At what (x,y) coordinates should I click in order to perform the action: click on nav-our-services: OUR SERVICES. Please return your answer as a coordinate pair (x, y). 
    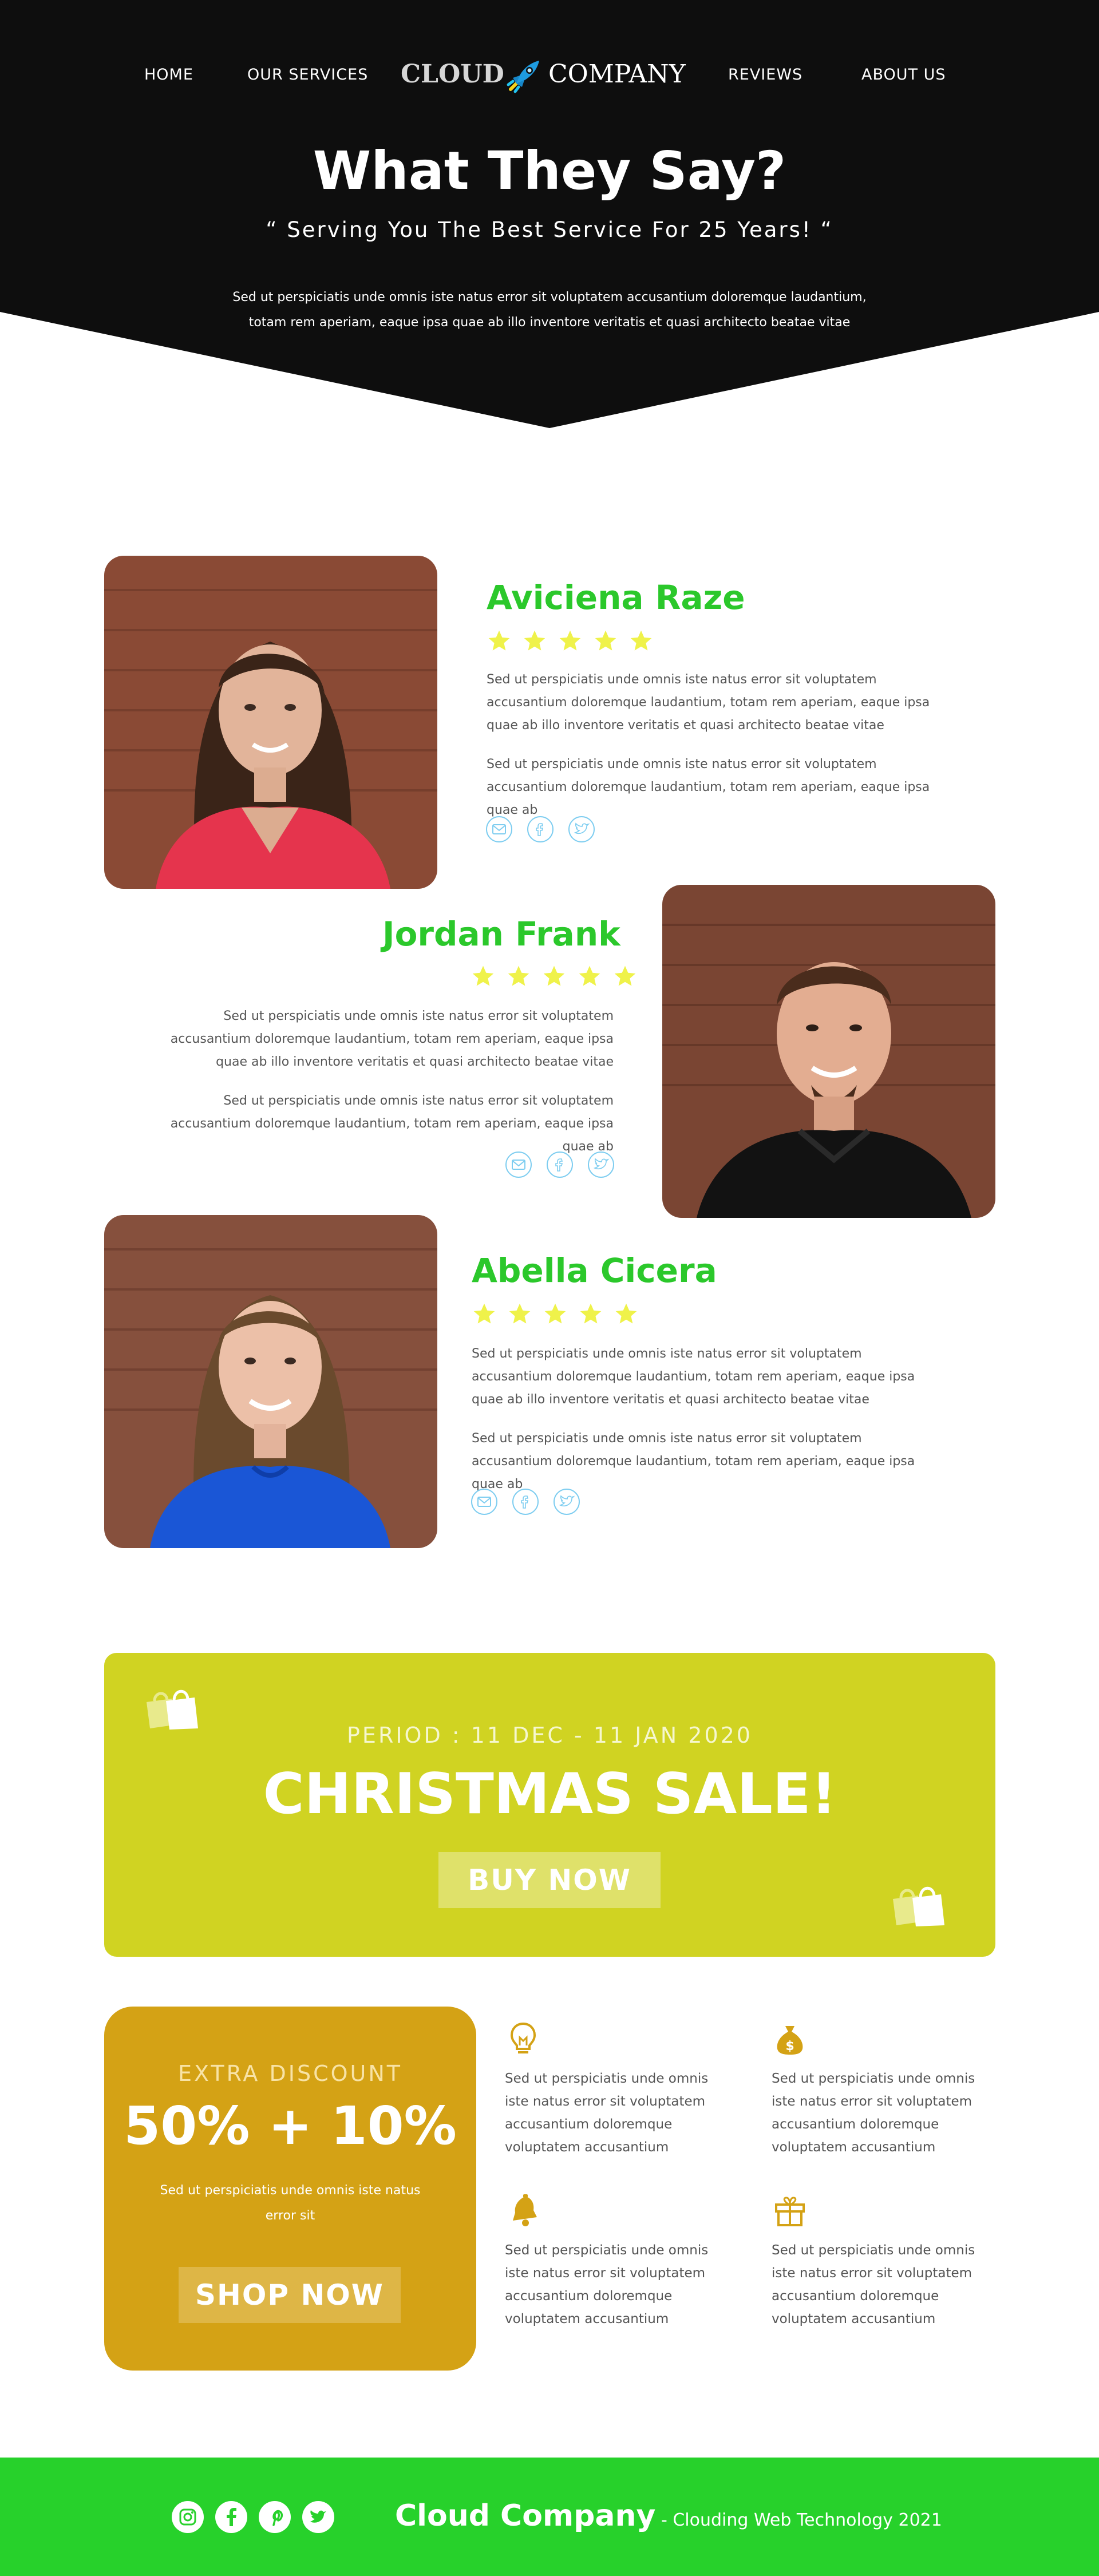
    Looking at the image, I should click on (307, 75).